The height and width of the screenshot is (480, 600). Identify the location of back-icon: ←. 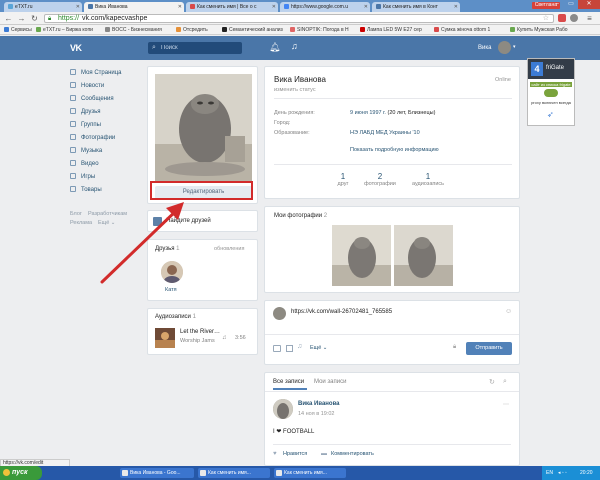
(8, 18).